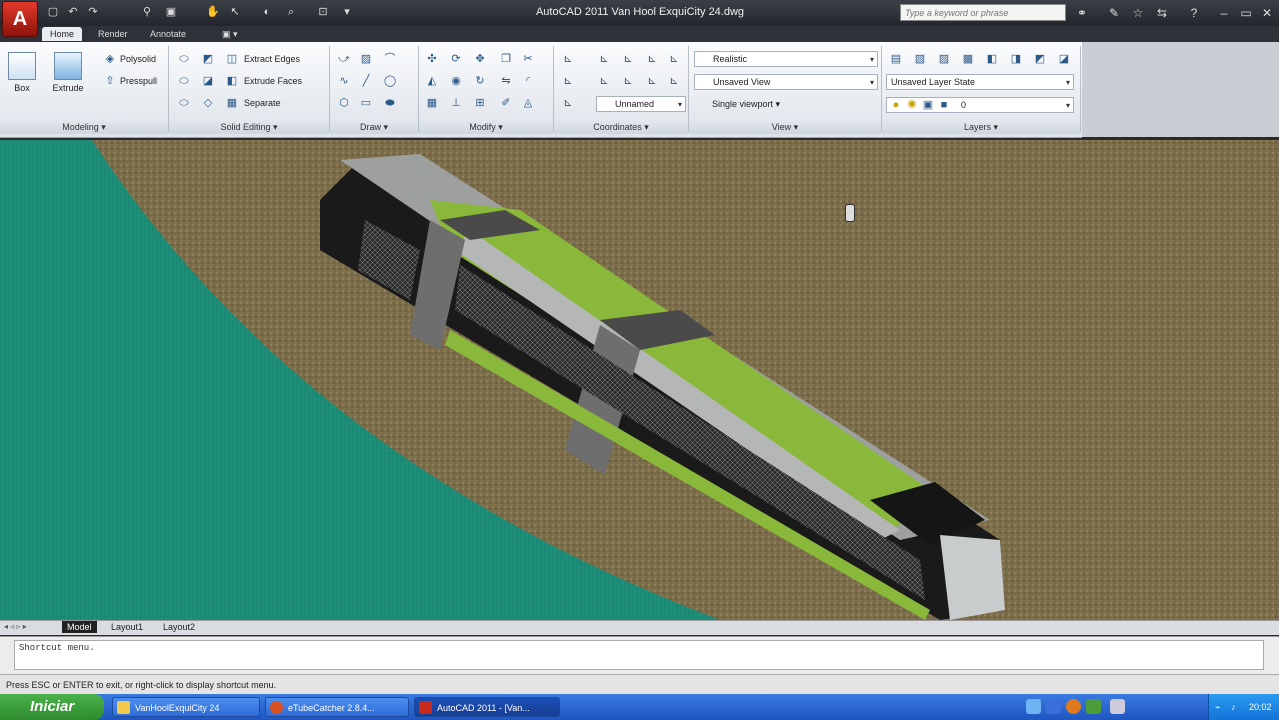 The image size is (1279, 720). I want to click on orbit-icon: ◐, so click(267, 12).